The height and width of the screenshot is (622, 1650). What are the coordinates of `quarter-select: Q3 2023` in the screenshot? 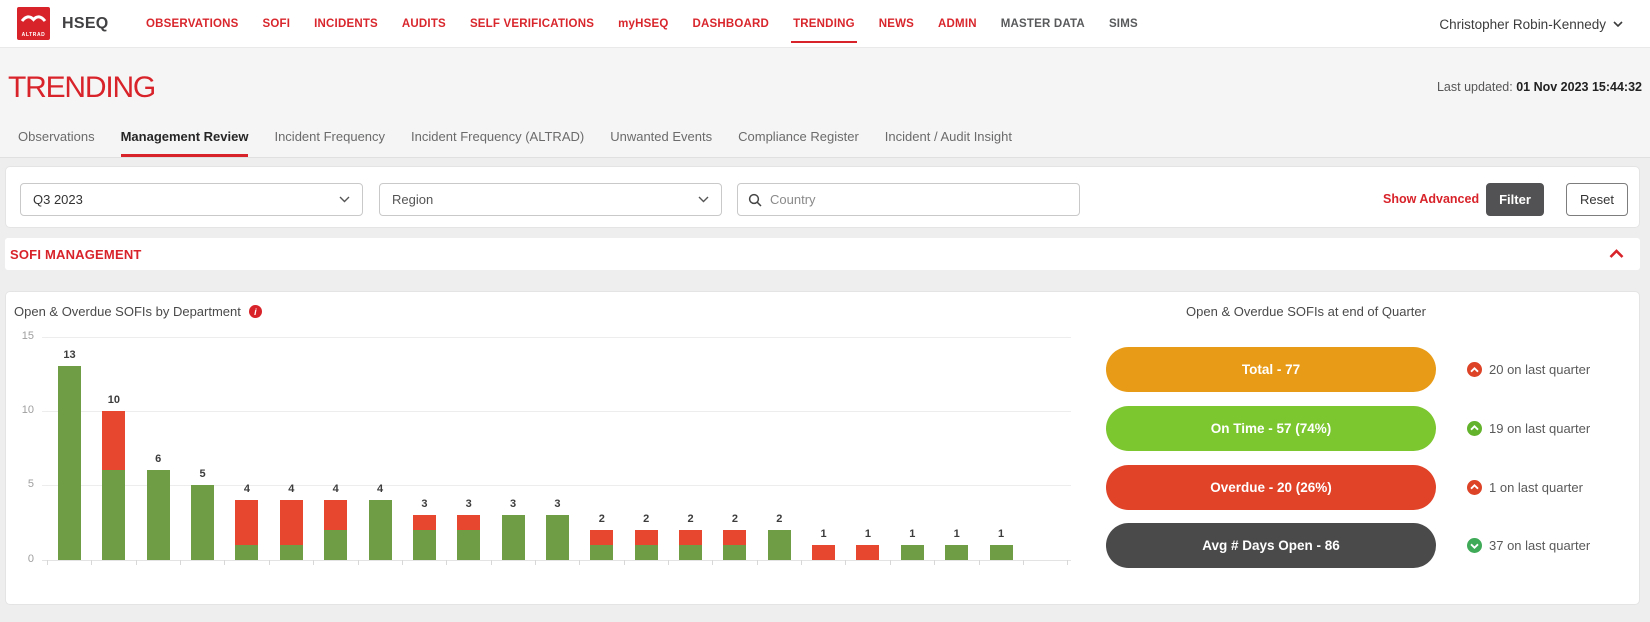 It's located at (191, 199).